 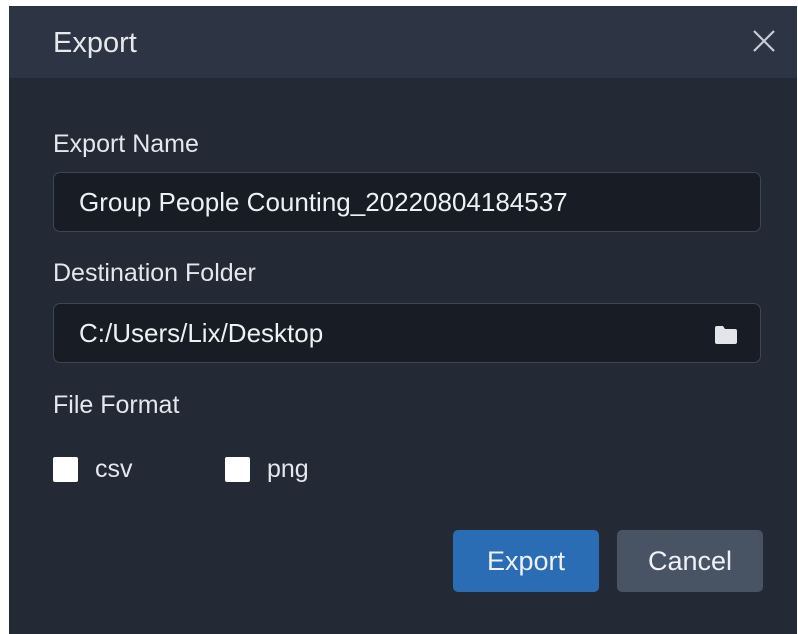 I want to click on folder-icon, so click(x=726, y=335).